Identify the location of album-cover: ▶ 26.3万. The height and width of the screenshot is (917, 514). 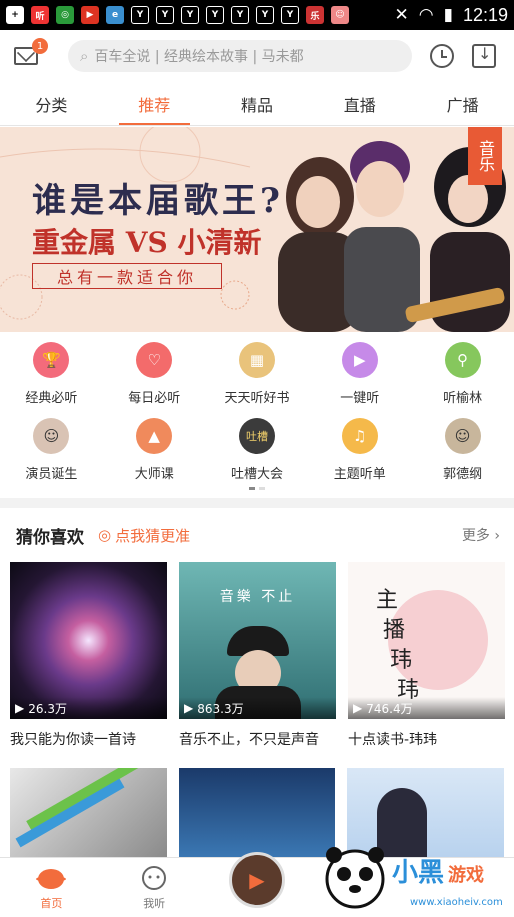
(88, 640).